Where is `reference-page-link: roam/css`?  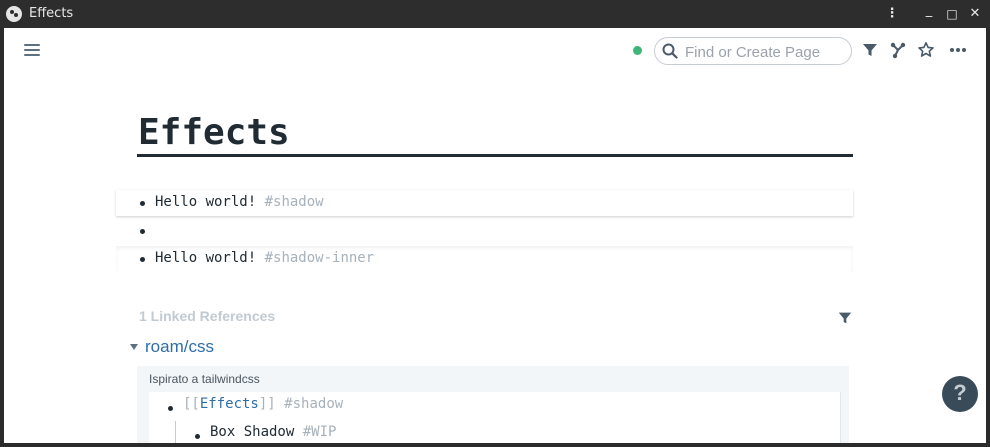 reference-page-link: roam/css is located at coordinates (179, 347).